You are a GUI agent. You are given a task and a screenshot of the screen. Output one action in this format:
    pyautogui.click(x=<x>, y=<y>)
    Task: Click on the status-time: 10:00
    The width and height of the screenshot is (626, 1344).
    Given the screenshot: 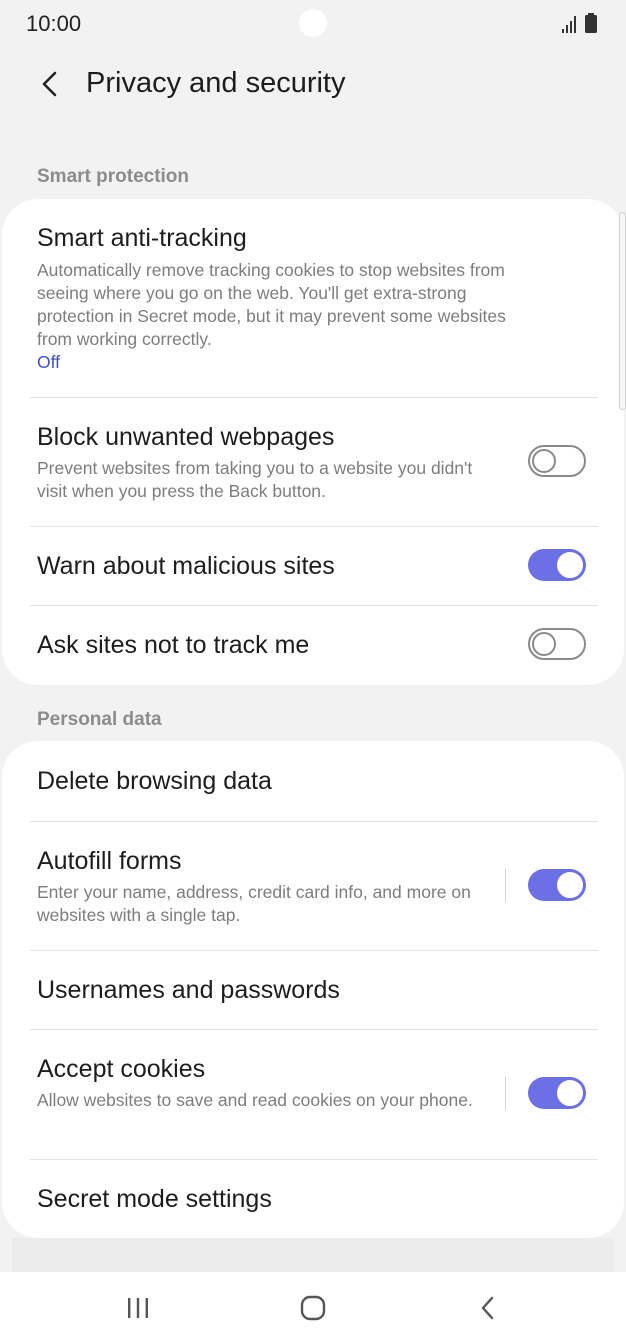 What is the action you would take?
    pyautogui.click(x=54, y=23)
    